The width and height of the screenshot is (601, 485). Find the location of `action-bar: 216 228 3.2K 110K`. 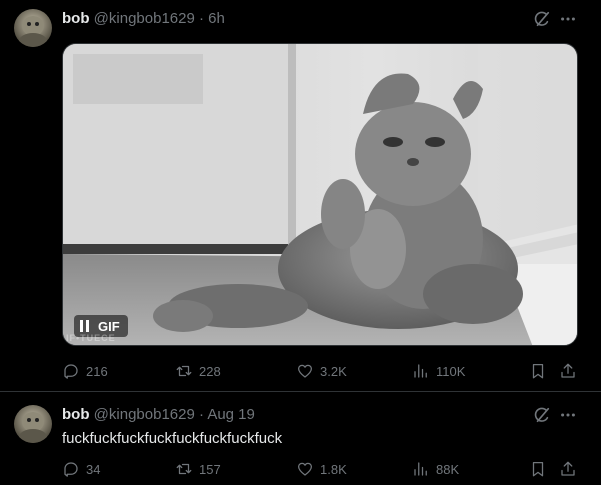

action-bar: 216 228 3.2K 110K is located at coordinates (322, 371).